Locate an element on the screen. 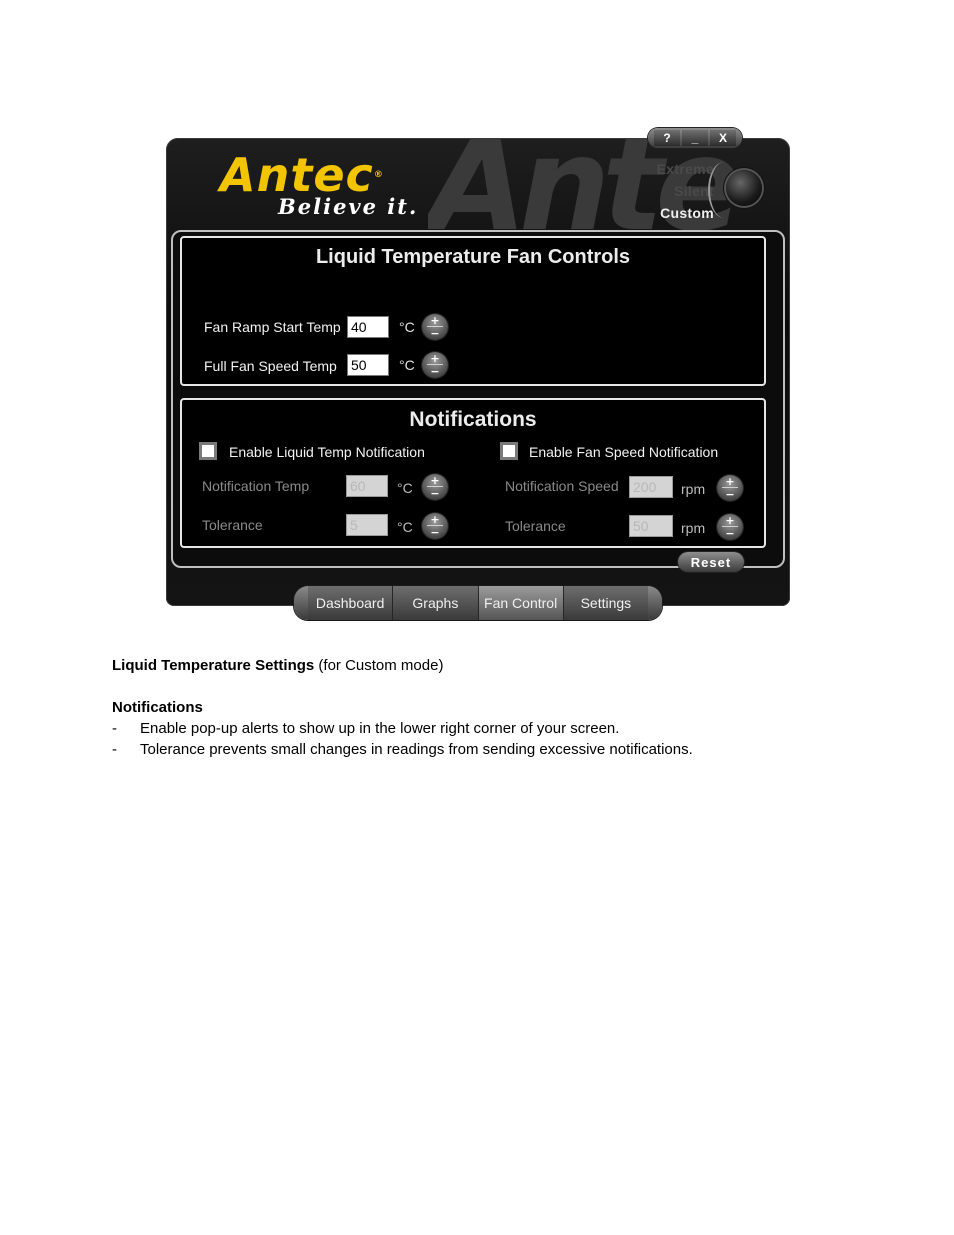 This screenshot has width=954, height=1235. title-bar-buttons: ? _ X is located at coordinates (695, 138).